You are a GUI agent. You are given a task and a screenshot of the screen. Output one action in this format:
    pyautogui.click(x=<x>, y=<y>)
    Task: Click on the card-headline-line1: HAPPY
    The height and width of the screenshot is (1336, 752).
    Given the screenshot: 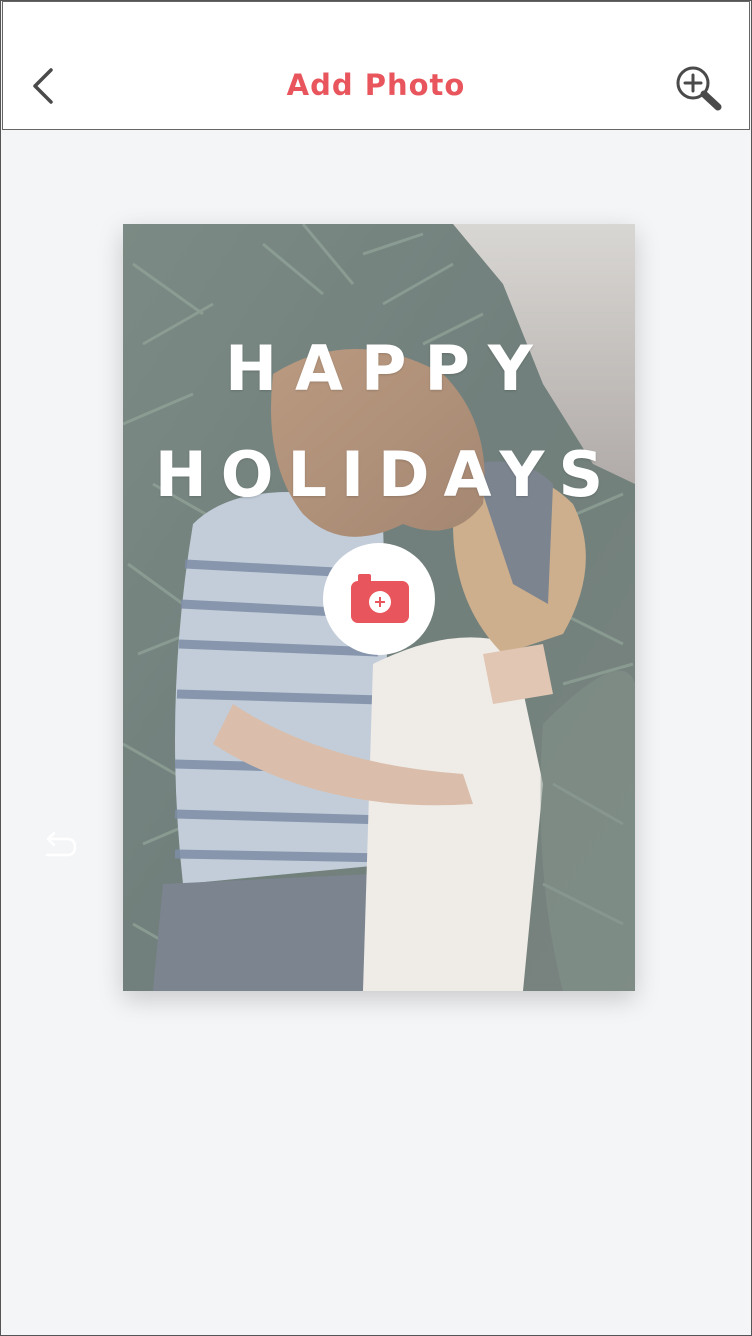 What is the action you would take?
    pyautogui.click(x=379, y=368)
    